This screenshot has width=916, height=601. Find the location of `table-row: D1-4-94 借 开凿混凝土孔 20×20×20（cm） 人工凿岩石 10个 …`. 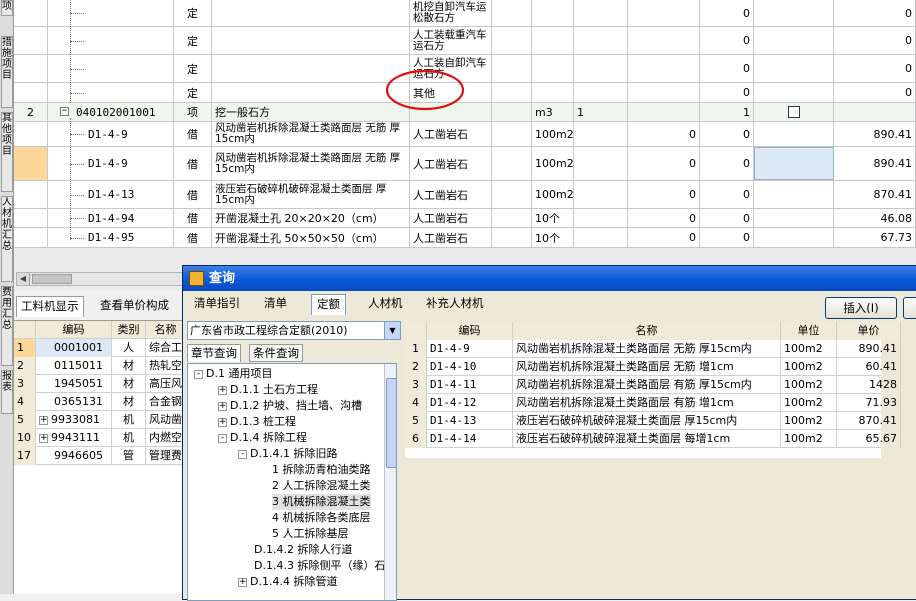

table-row: D1-4-94 借 开凿混凝土孔 20×20×20（cm） 人工凿岩石 10个 … is located at coordinates (465, 218).